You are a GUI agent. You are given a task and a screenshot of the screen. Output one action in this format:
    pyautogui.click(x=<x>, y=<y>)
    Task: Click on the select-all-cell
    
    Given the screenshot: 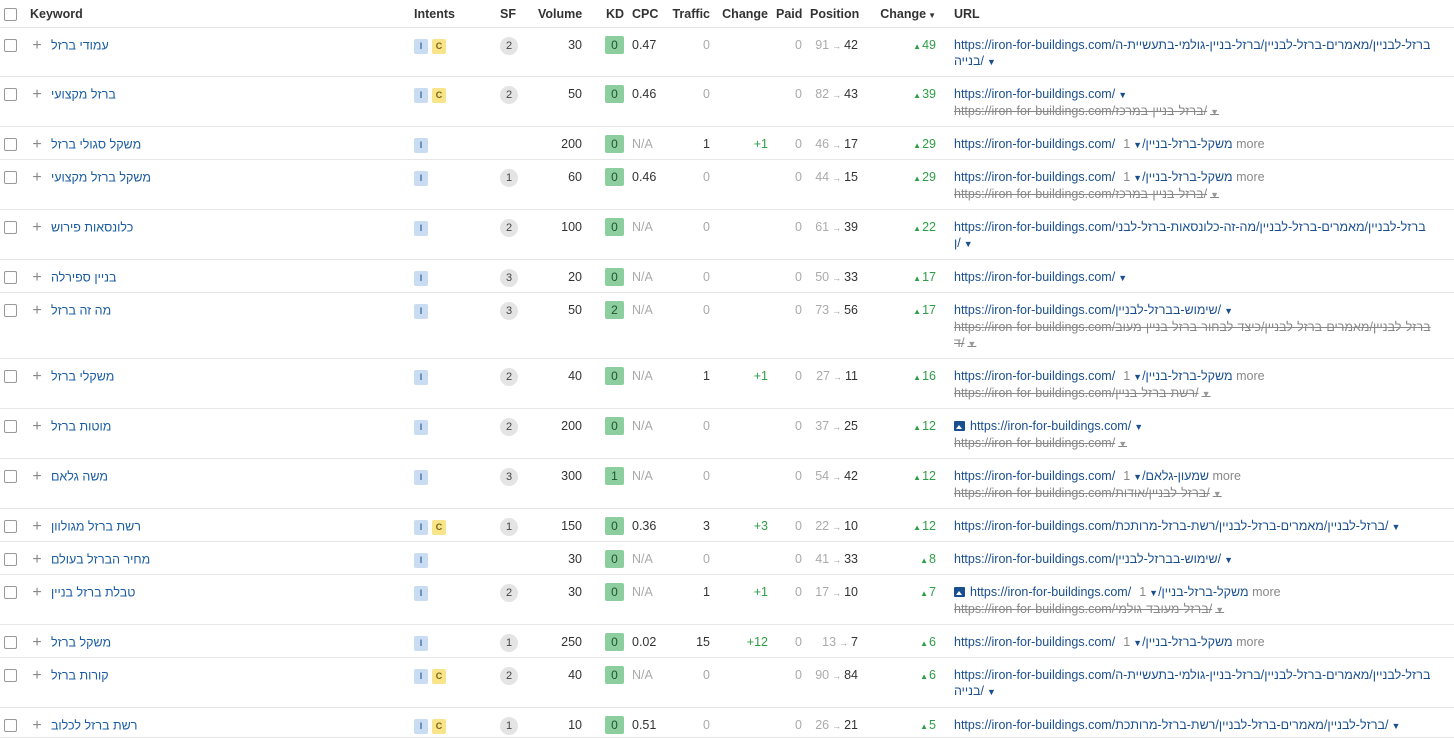 What is the action you would take?
    pyautogui.click(x=13, y=14)
    